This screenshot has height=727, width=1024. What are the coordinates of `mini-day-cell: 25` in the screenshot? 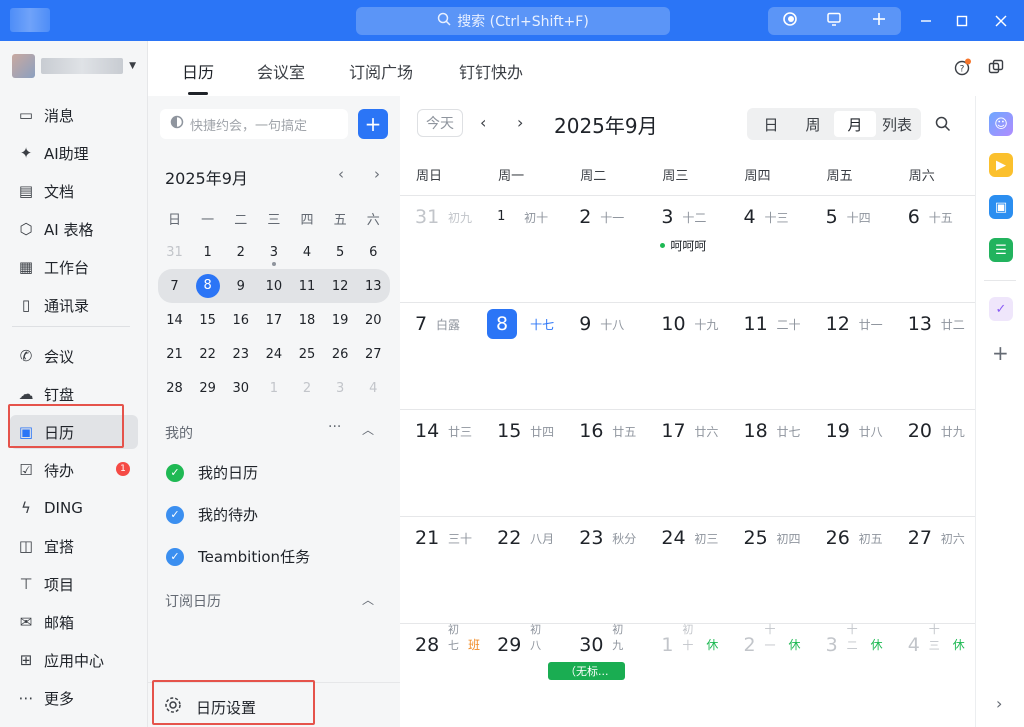 It's located at (307, 354).